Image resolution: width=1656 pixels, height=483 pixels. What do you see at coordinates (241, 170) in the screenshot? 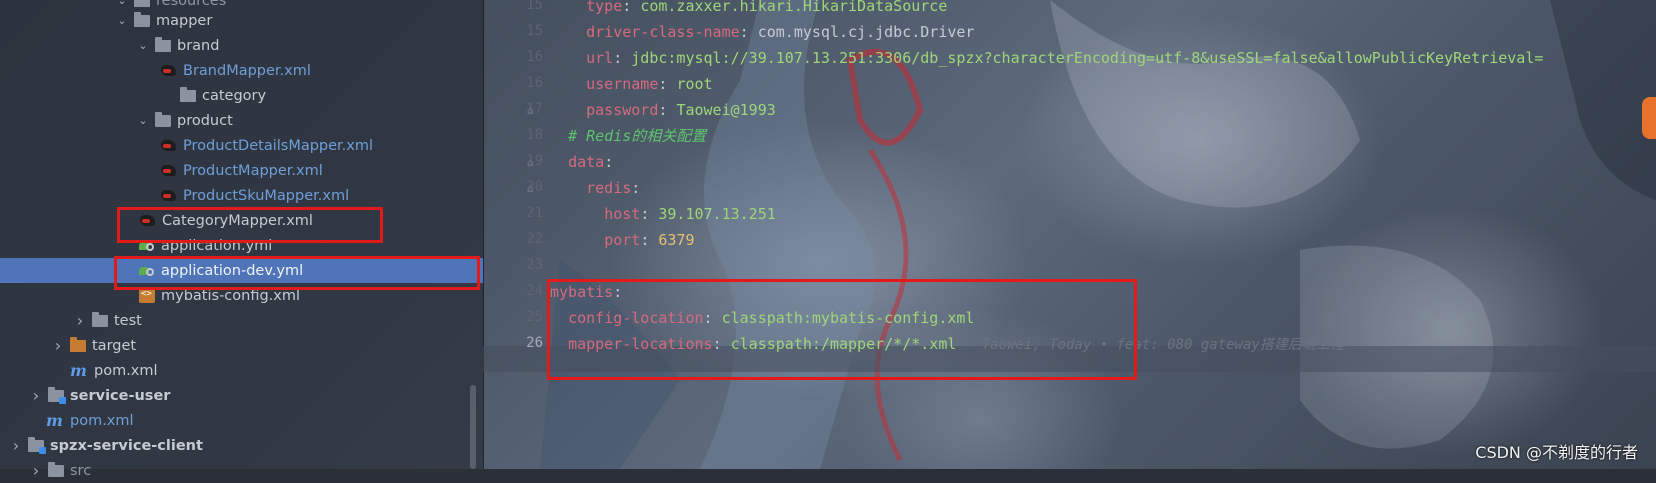
I see `tree-item: ProductMapper.xml` at bounding box center [241, 170].